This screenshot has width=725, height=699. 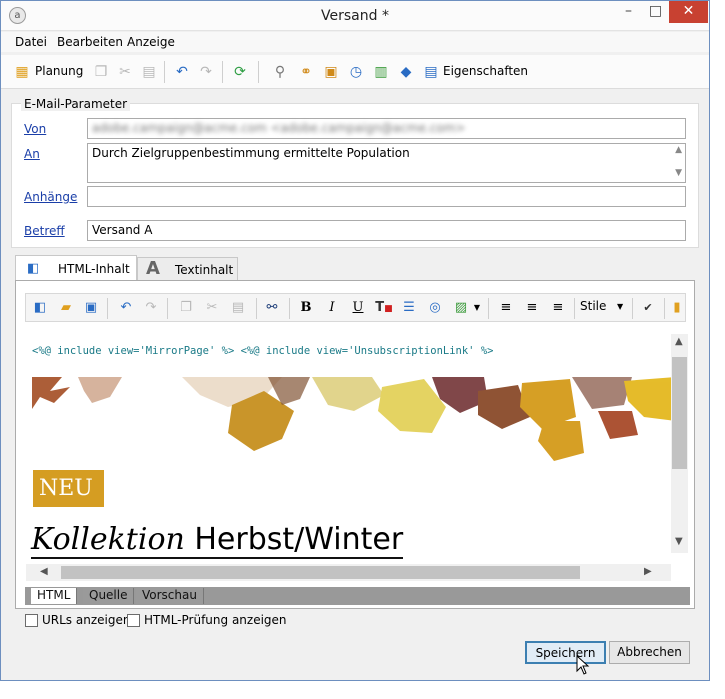 I want to click on tab-vorschau: Vorschau, so click(x=170, y=596).